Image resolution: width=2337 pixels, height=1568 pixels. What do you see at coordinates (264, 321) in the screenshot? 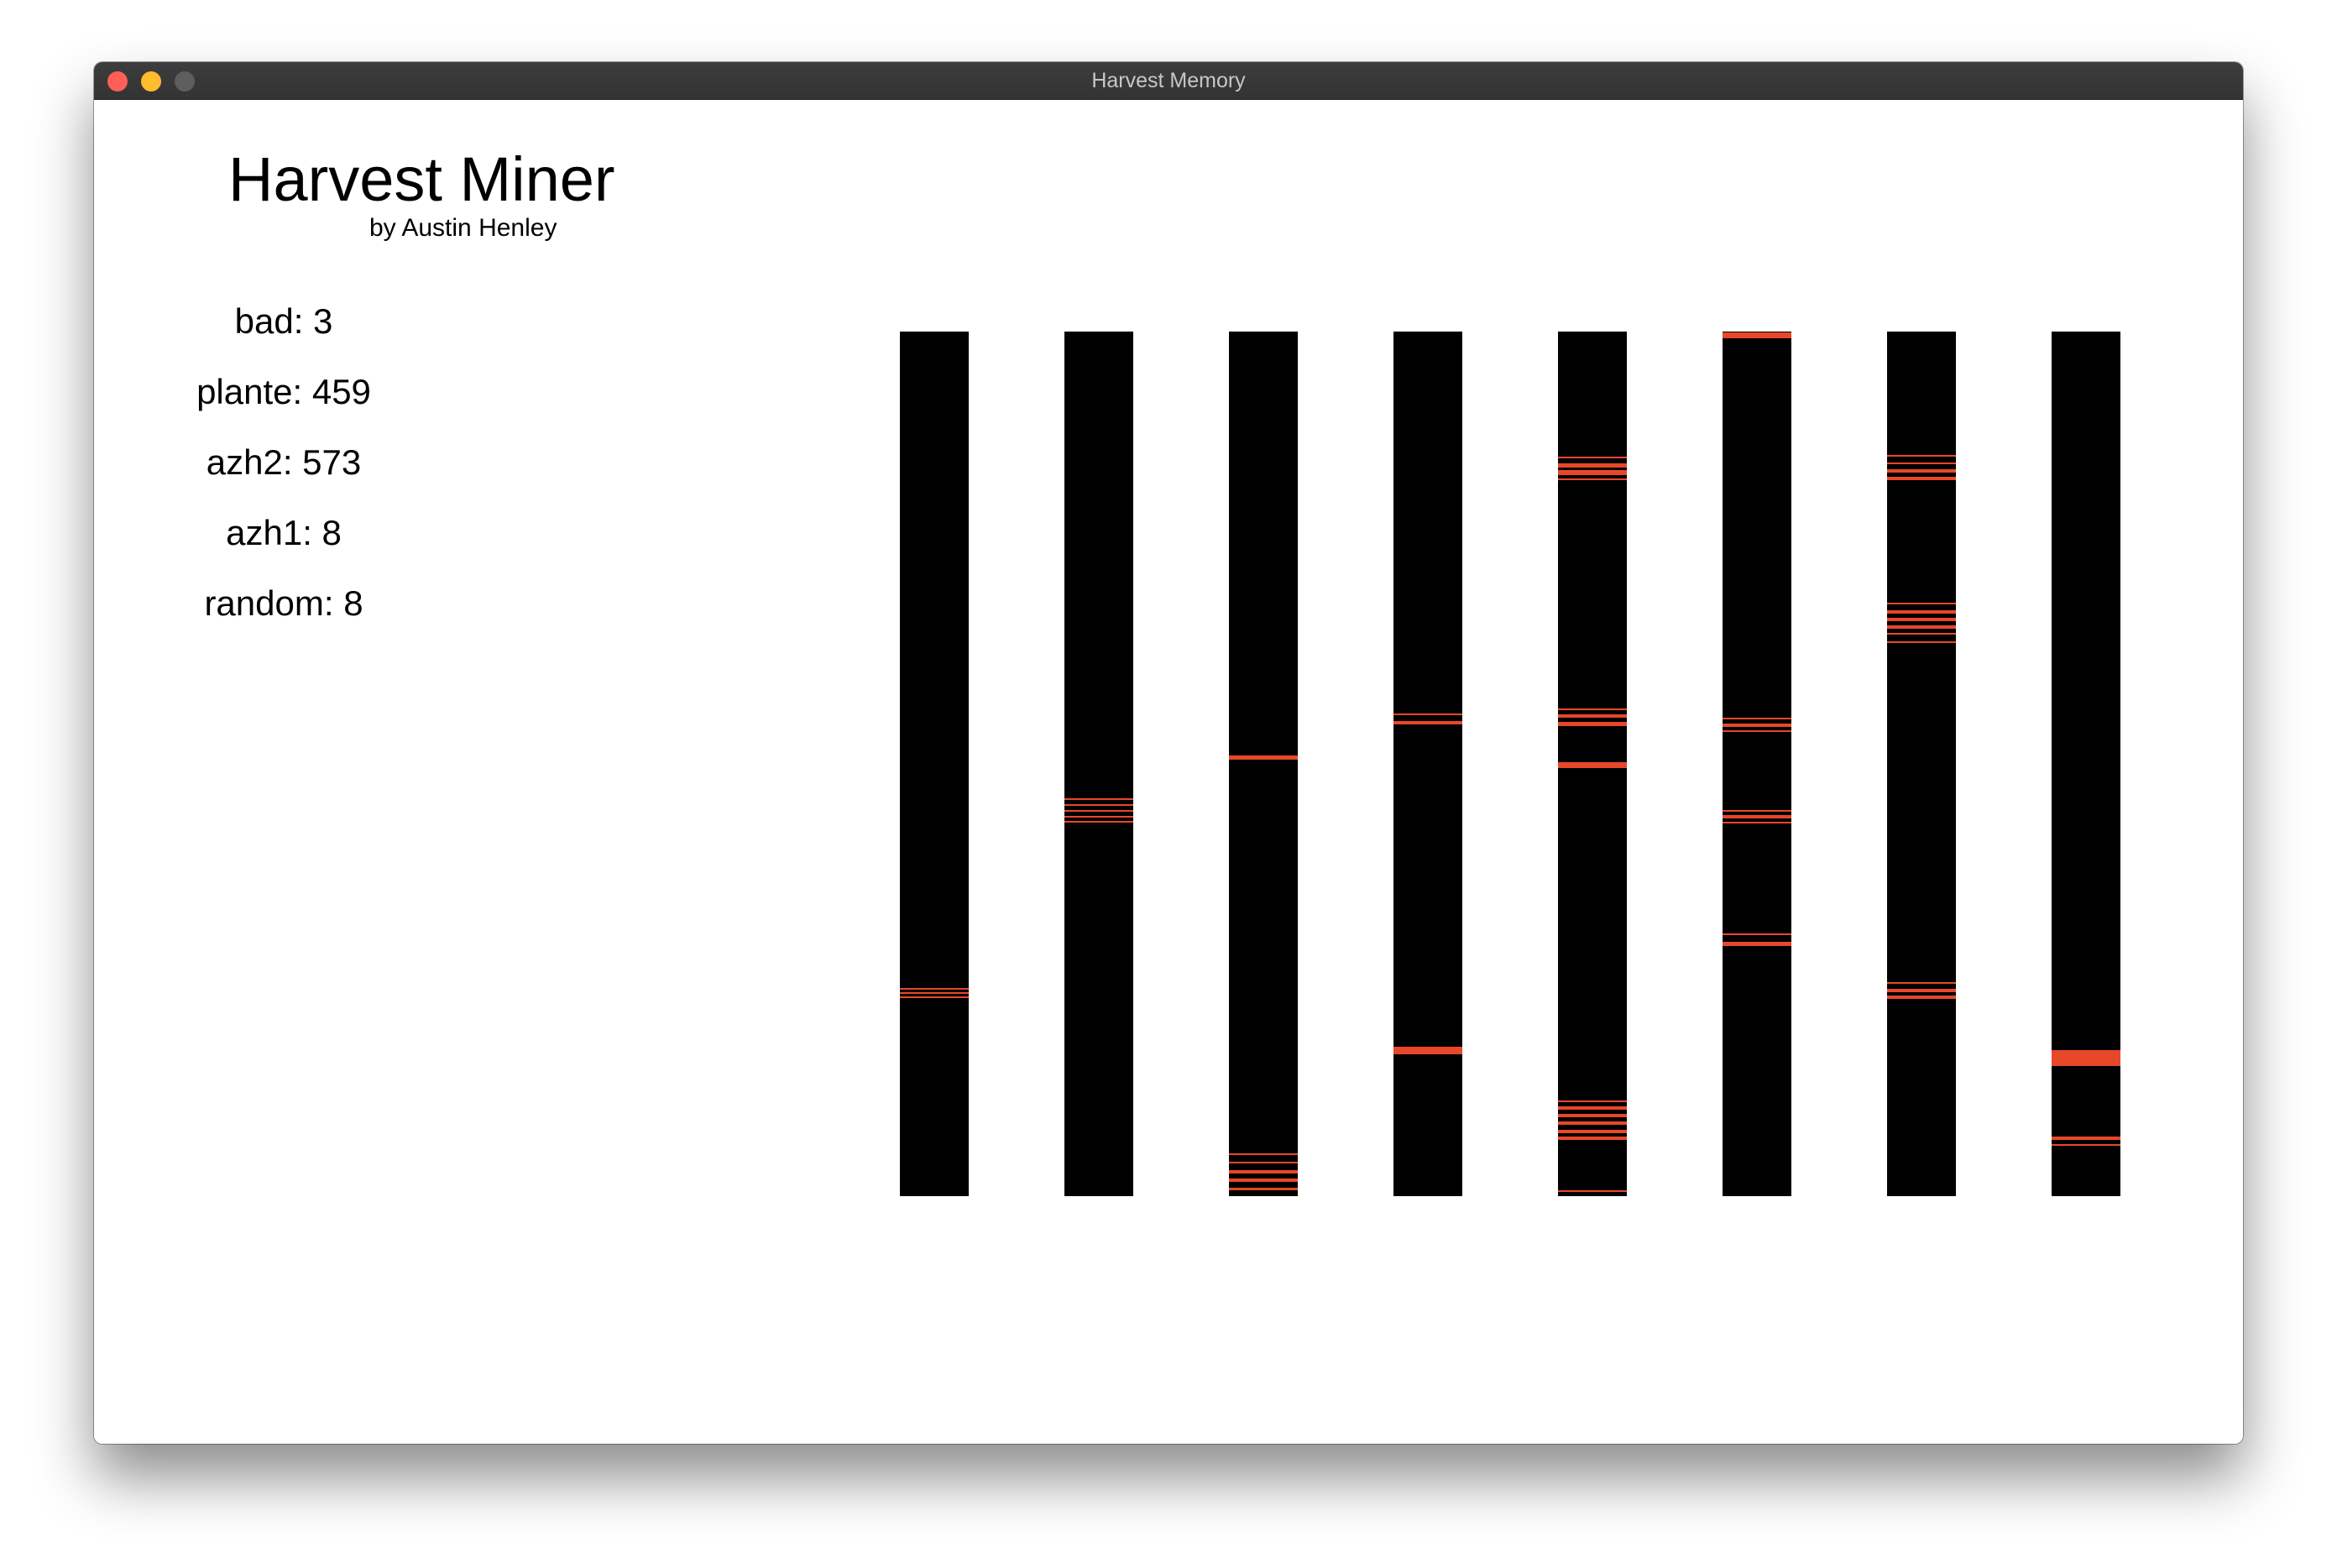
I see `stat-label: bad` at bounding box center [264, 321].